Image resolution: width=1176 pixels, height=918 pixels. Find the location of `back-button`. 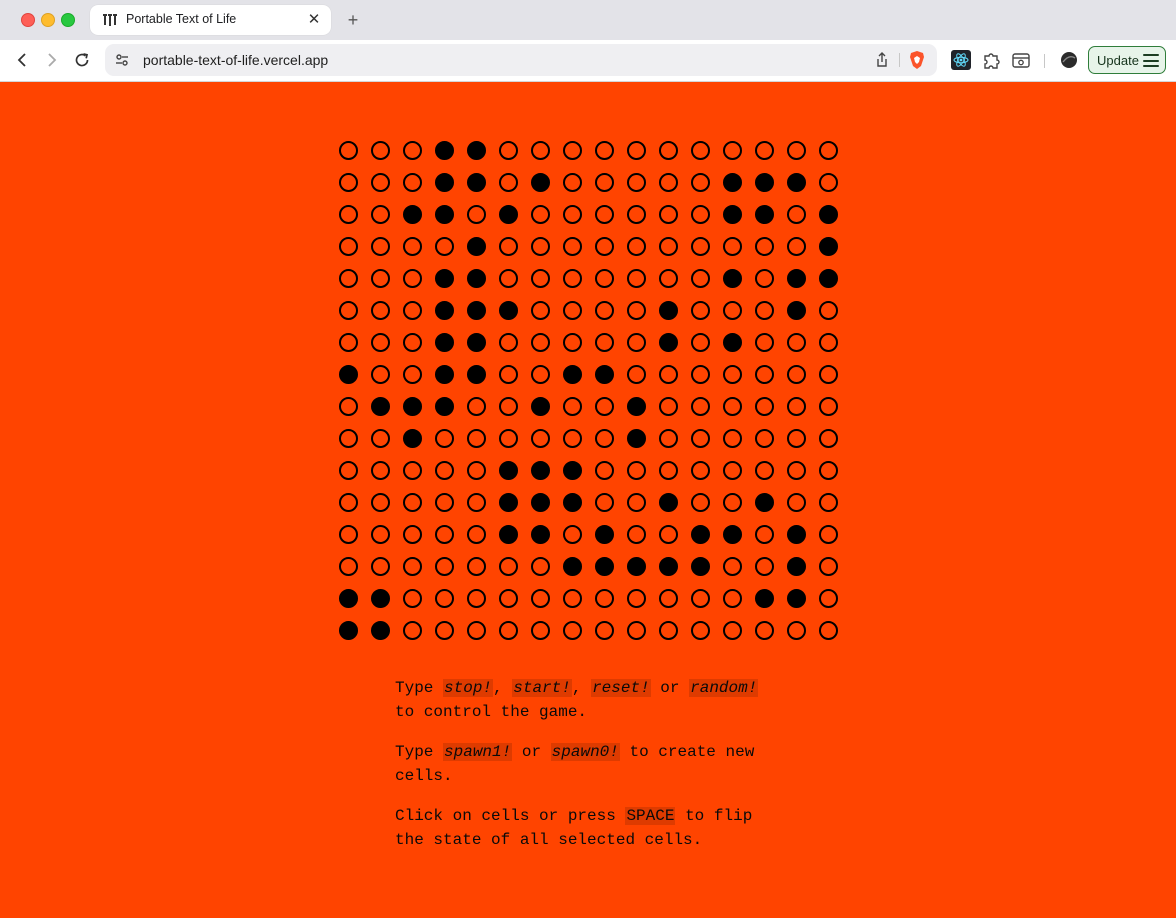

back-button is located at coordinates (22, 60).